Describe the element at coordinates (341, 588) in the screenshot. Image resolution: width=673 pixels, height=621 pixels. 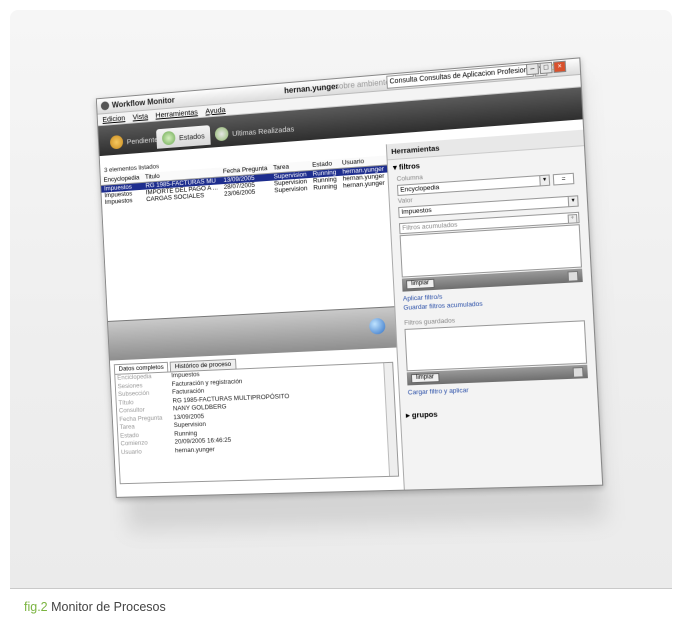
I see `caption-divider` at that location.